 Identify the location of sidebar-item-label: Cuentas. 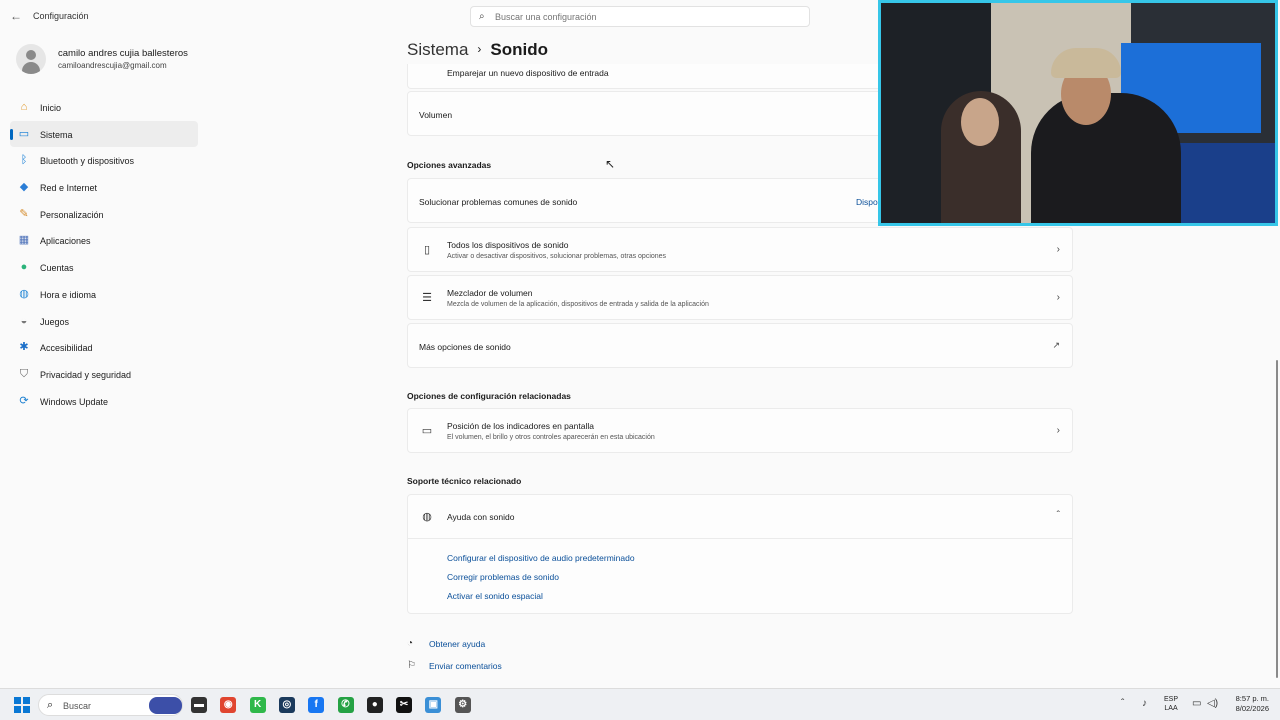
(57, 268).